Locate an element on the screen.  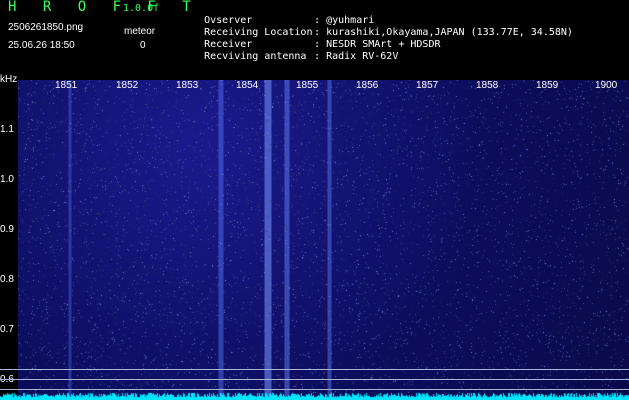
freq-tick: 1.1 is located at coordinates (7, 129).